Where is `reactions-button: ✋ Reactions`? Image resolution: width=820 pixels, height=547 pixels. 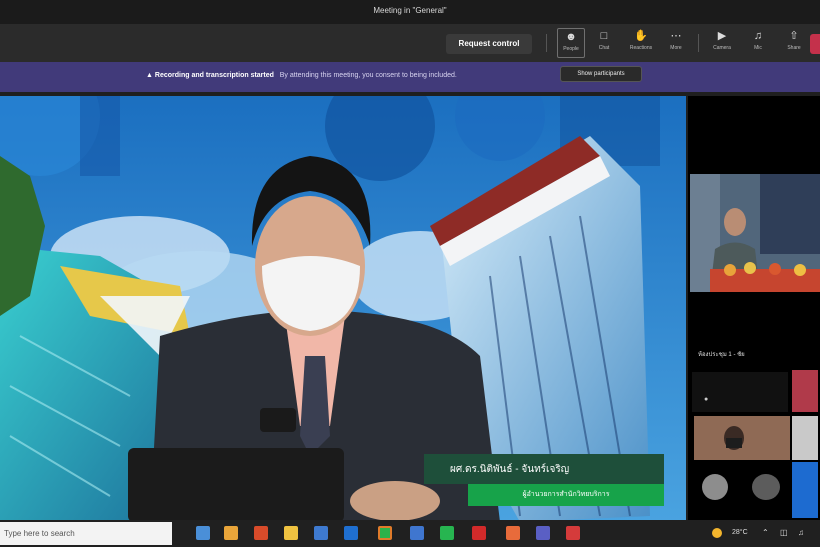
reactions-button: ✋ Reactions is located at coordinates (641, 43).